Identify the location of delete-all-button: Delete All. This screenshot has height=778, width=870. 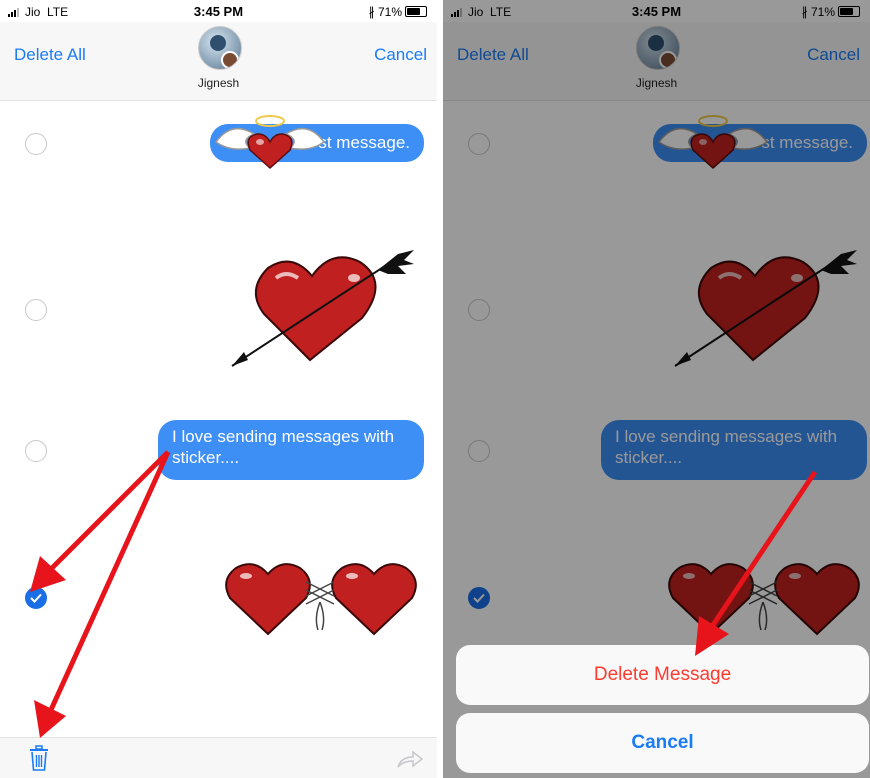
(50, 55).